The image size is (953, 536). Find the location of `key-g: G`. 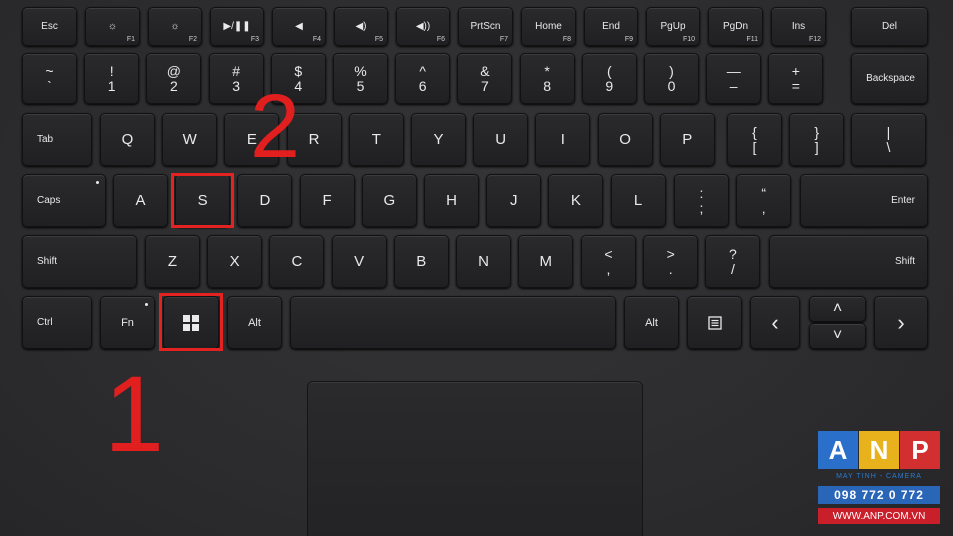

key-g: G is located at coordinates (389, 200).